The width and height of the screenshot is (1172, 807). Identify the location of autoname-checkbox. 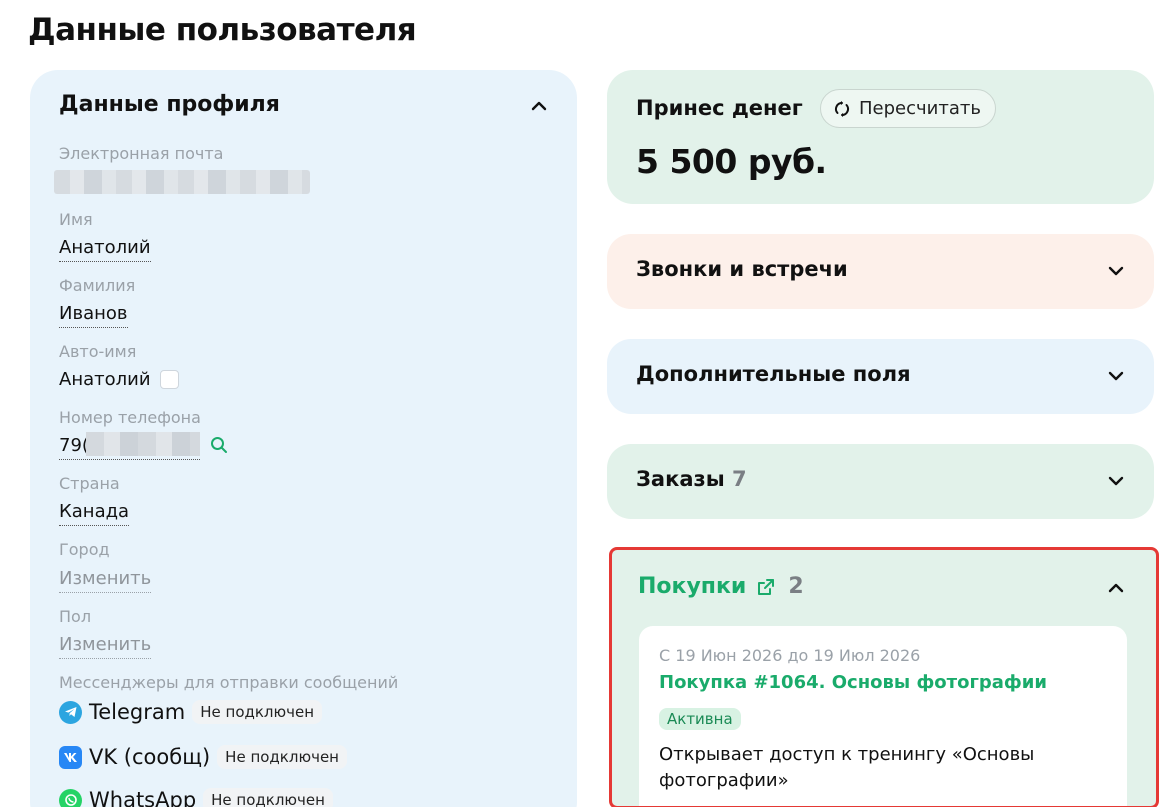
(169, 379).